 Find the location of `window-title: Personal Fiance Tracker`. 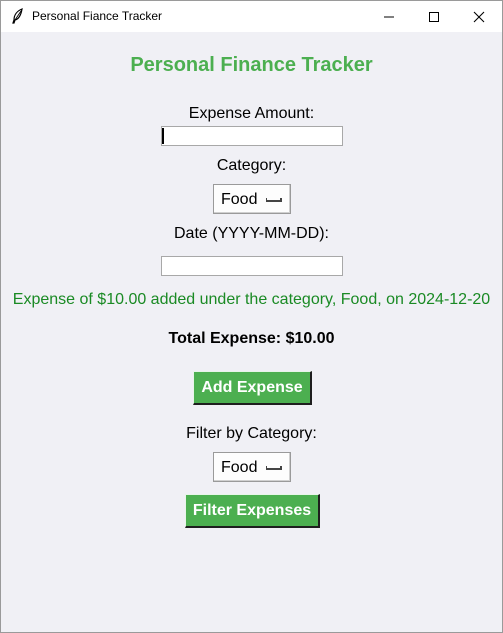

window-title: Personal Fiance Tracker is located at coordinates (97, 16).